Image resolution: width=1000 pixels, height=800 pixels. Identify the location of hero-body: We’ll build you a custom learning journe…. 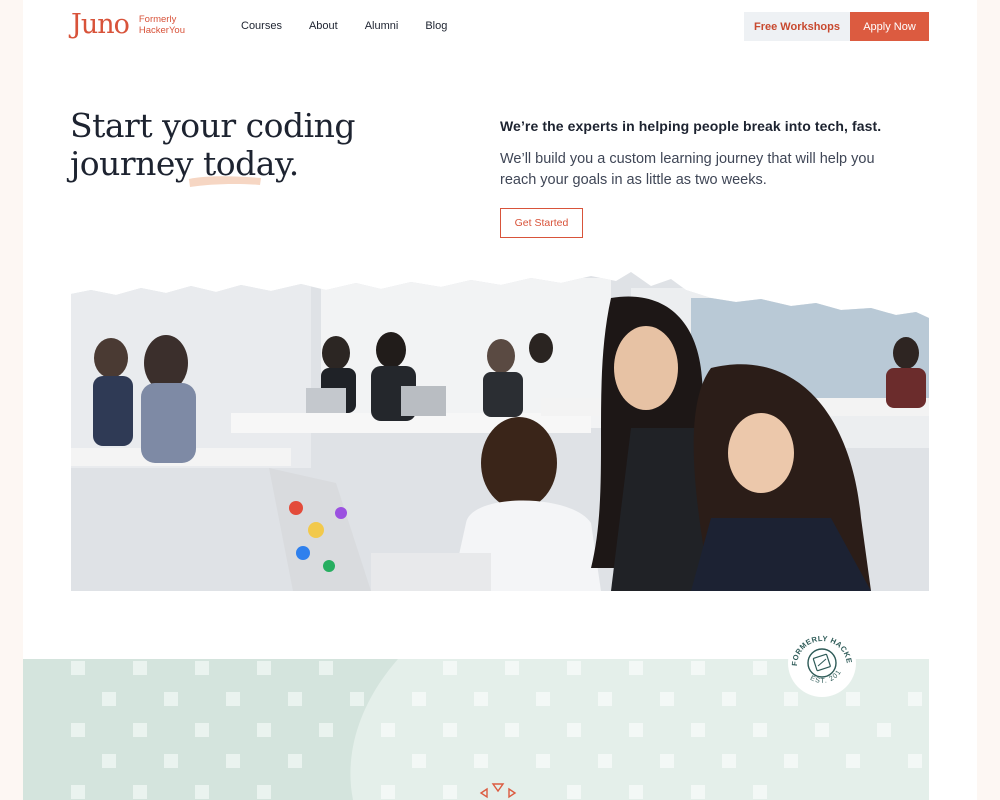
(687, 169).